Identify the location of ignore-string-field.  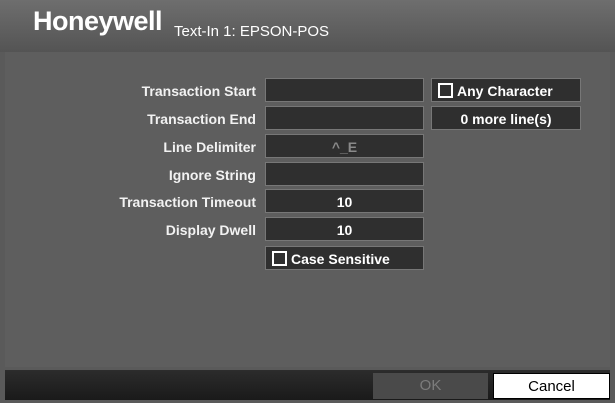
(344, 174).